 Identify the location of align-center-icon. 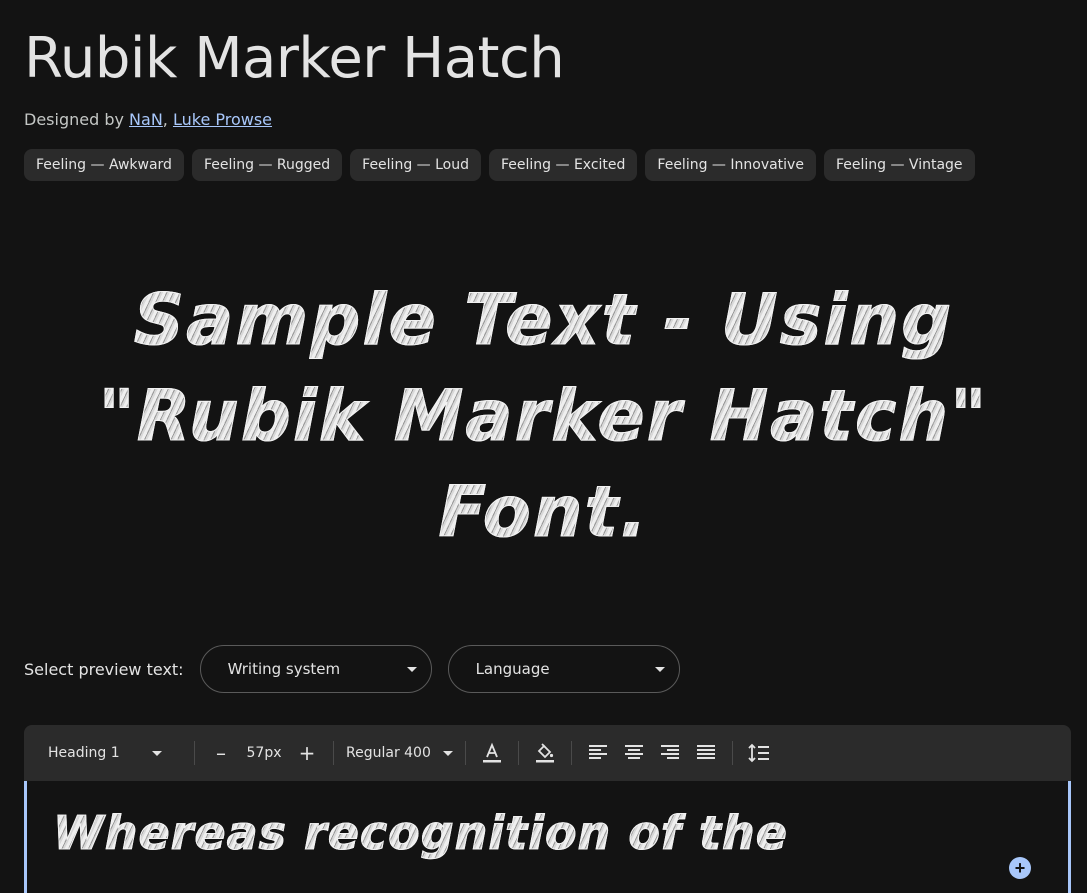
(633, 752).